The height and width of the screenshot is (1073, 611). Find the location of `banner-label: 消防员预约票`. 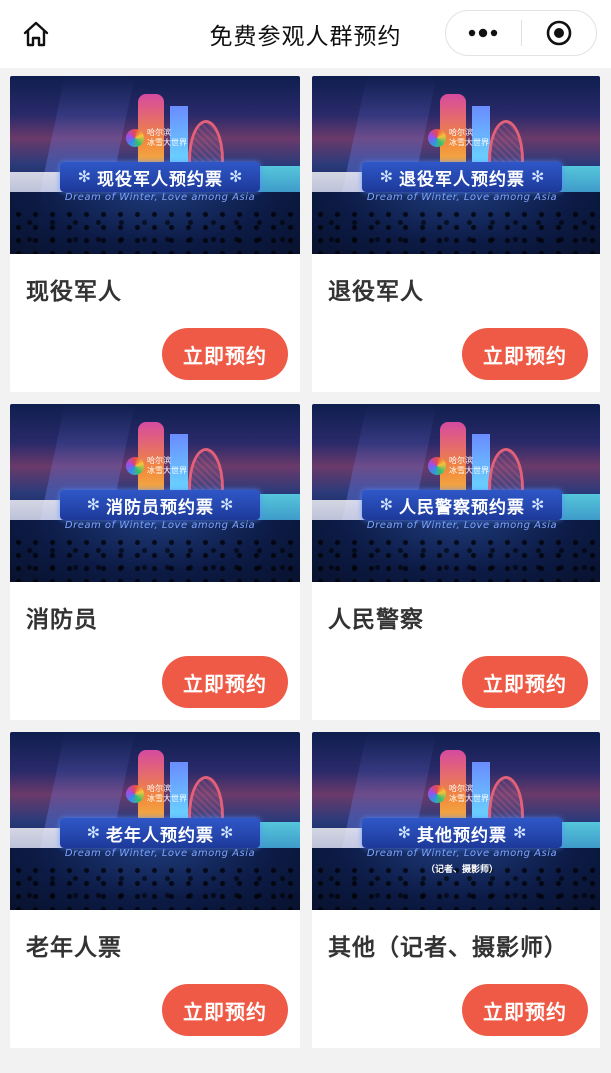

banner-label: 消防员预约票 is located at coordinates (160, 507).